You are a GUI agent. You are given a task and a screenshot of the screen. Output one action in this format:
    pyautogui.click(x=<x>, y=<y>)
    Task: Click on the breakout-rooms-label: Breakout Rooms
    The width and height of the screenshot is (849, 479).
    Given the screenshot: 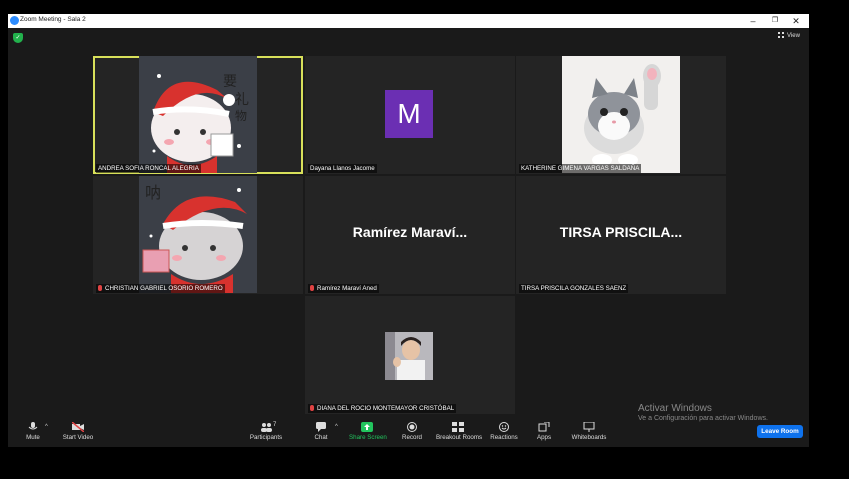 What is the action you would take?
    pyautogui.click(x=459, y=437)
    